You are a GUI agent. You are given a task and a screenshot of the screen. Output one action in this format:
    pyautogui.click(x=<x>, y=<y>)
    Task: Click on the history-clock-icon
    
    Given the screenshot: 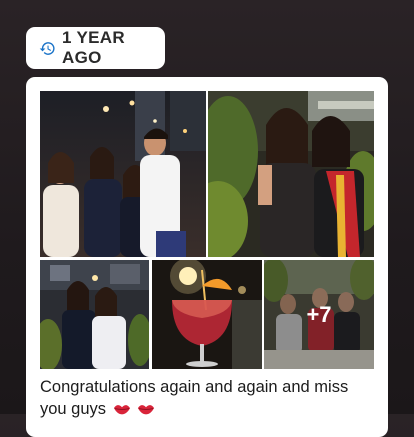 What is the action you would take?
    pyautogui.click(x=47, y=48)
    